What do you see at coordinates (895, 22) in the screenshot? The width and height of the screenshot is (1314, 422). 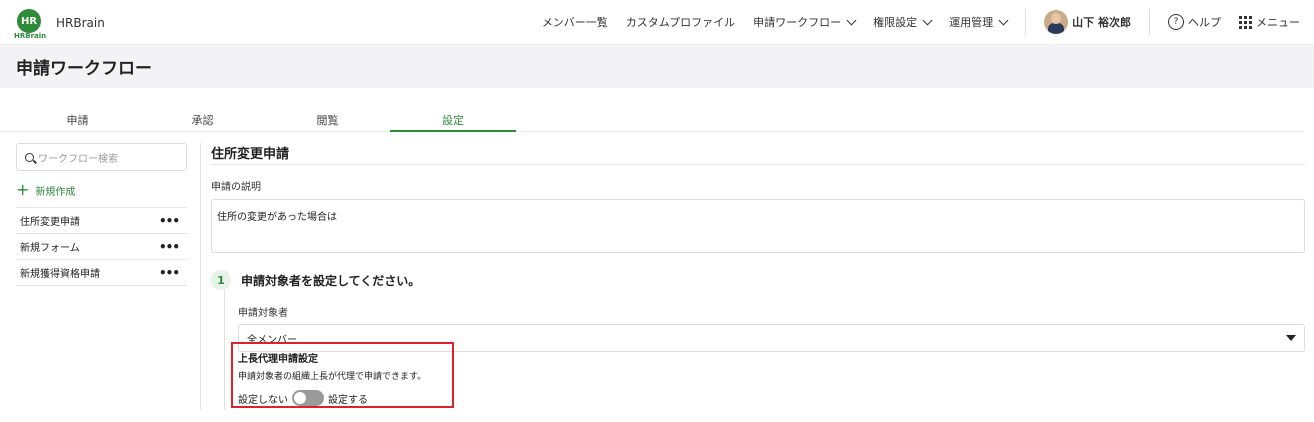 I see `nav-permissions-label: 権限設定` at bounding box center [895, 22].